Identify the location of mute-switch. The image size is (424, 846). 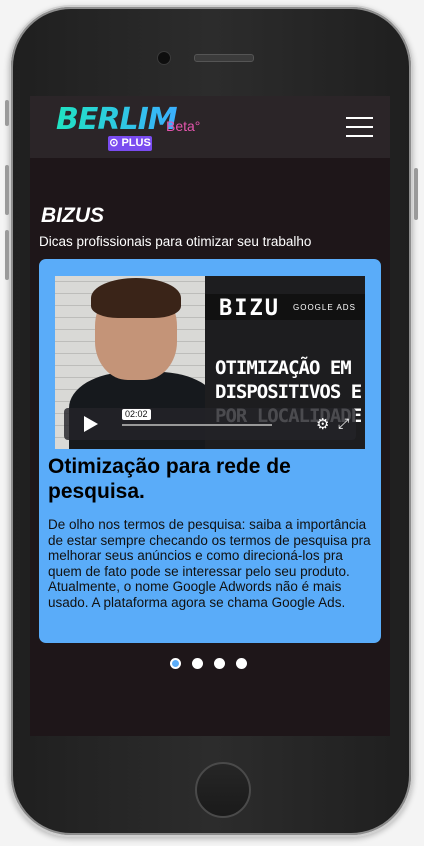
(7, 113).